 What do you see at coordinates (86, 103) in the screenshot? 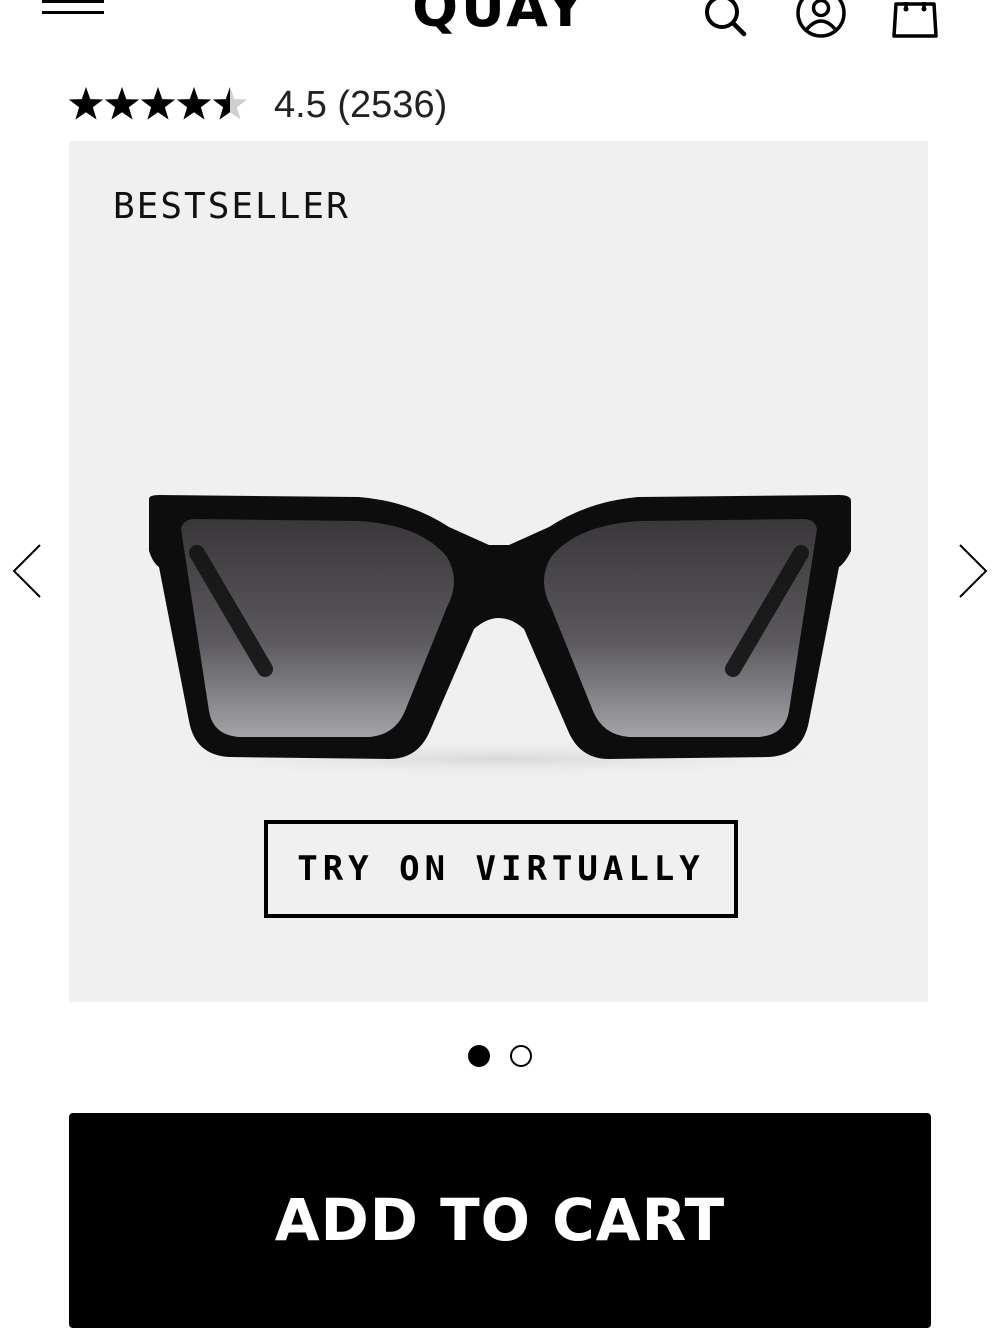
I see `star-1-filled` at bounding box center [86, 103].